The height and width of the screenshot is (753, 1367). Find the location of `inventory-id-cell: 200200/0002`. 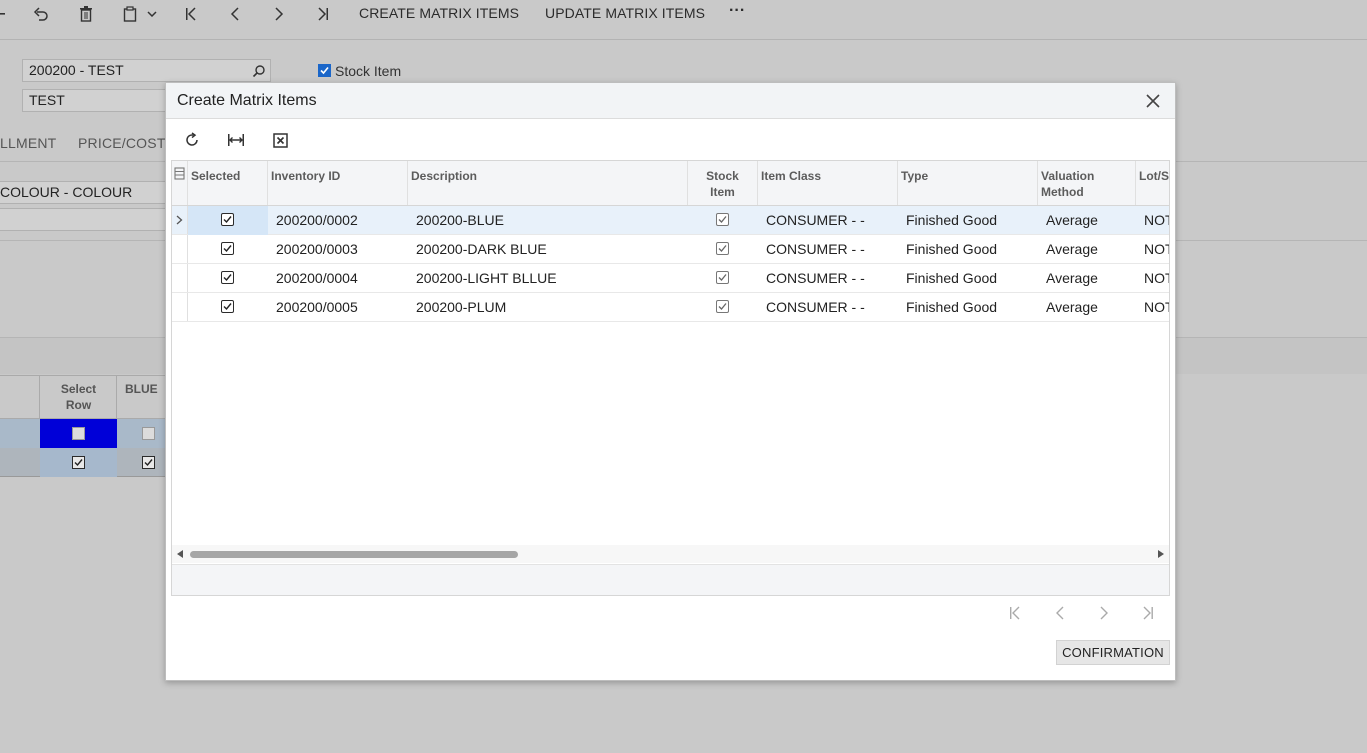

inventory-id-cell: 200200/0002 is located at coordinates (338, 220).